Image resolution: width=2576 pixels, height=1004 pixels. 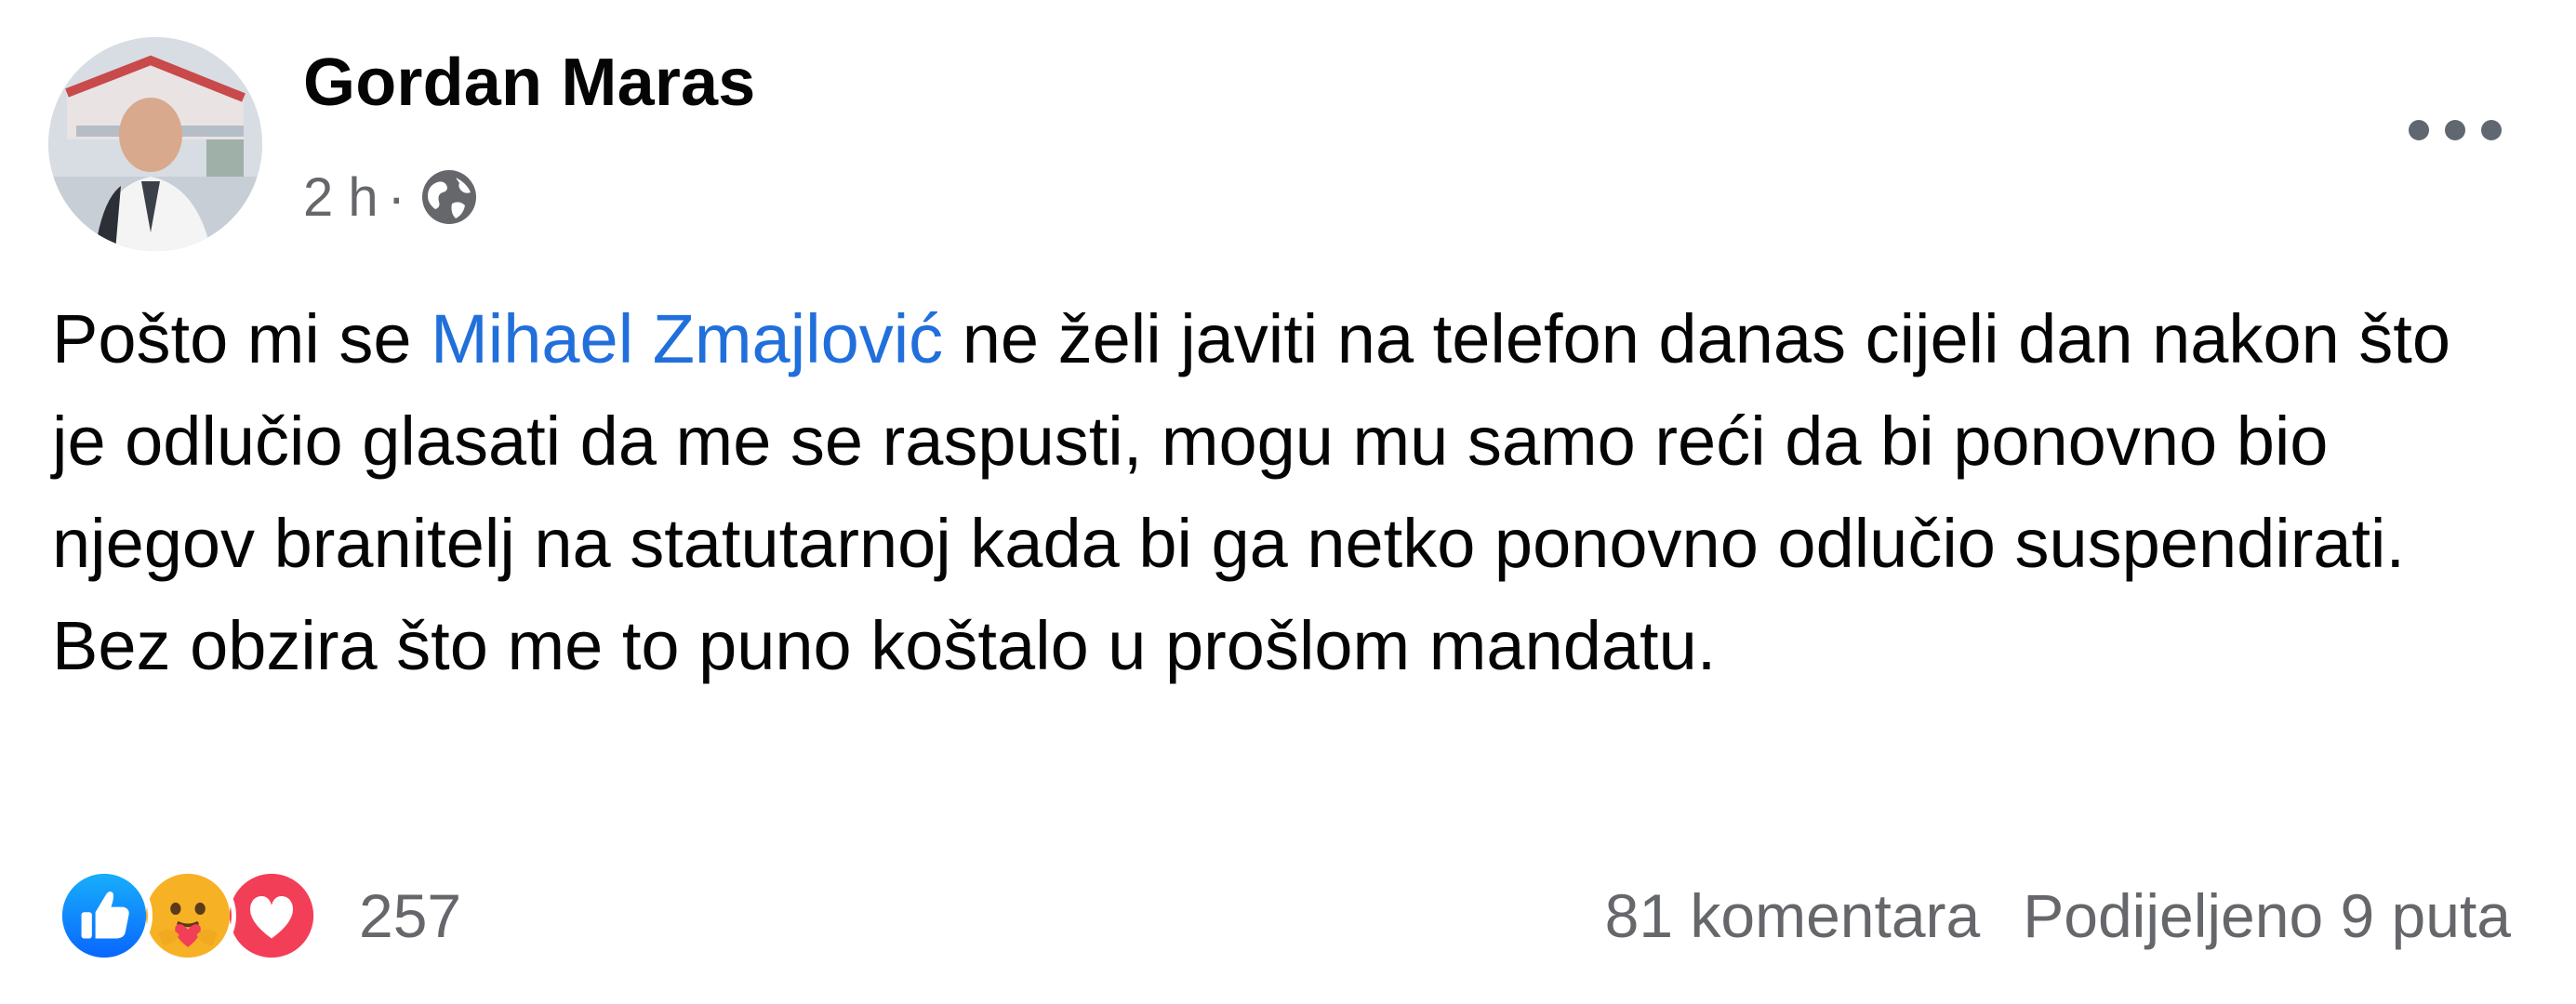 I want to click on care-icon, so click(x=187, y=915).